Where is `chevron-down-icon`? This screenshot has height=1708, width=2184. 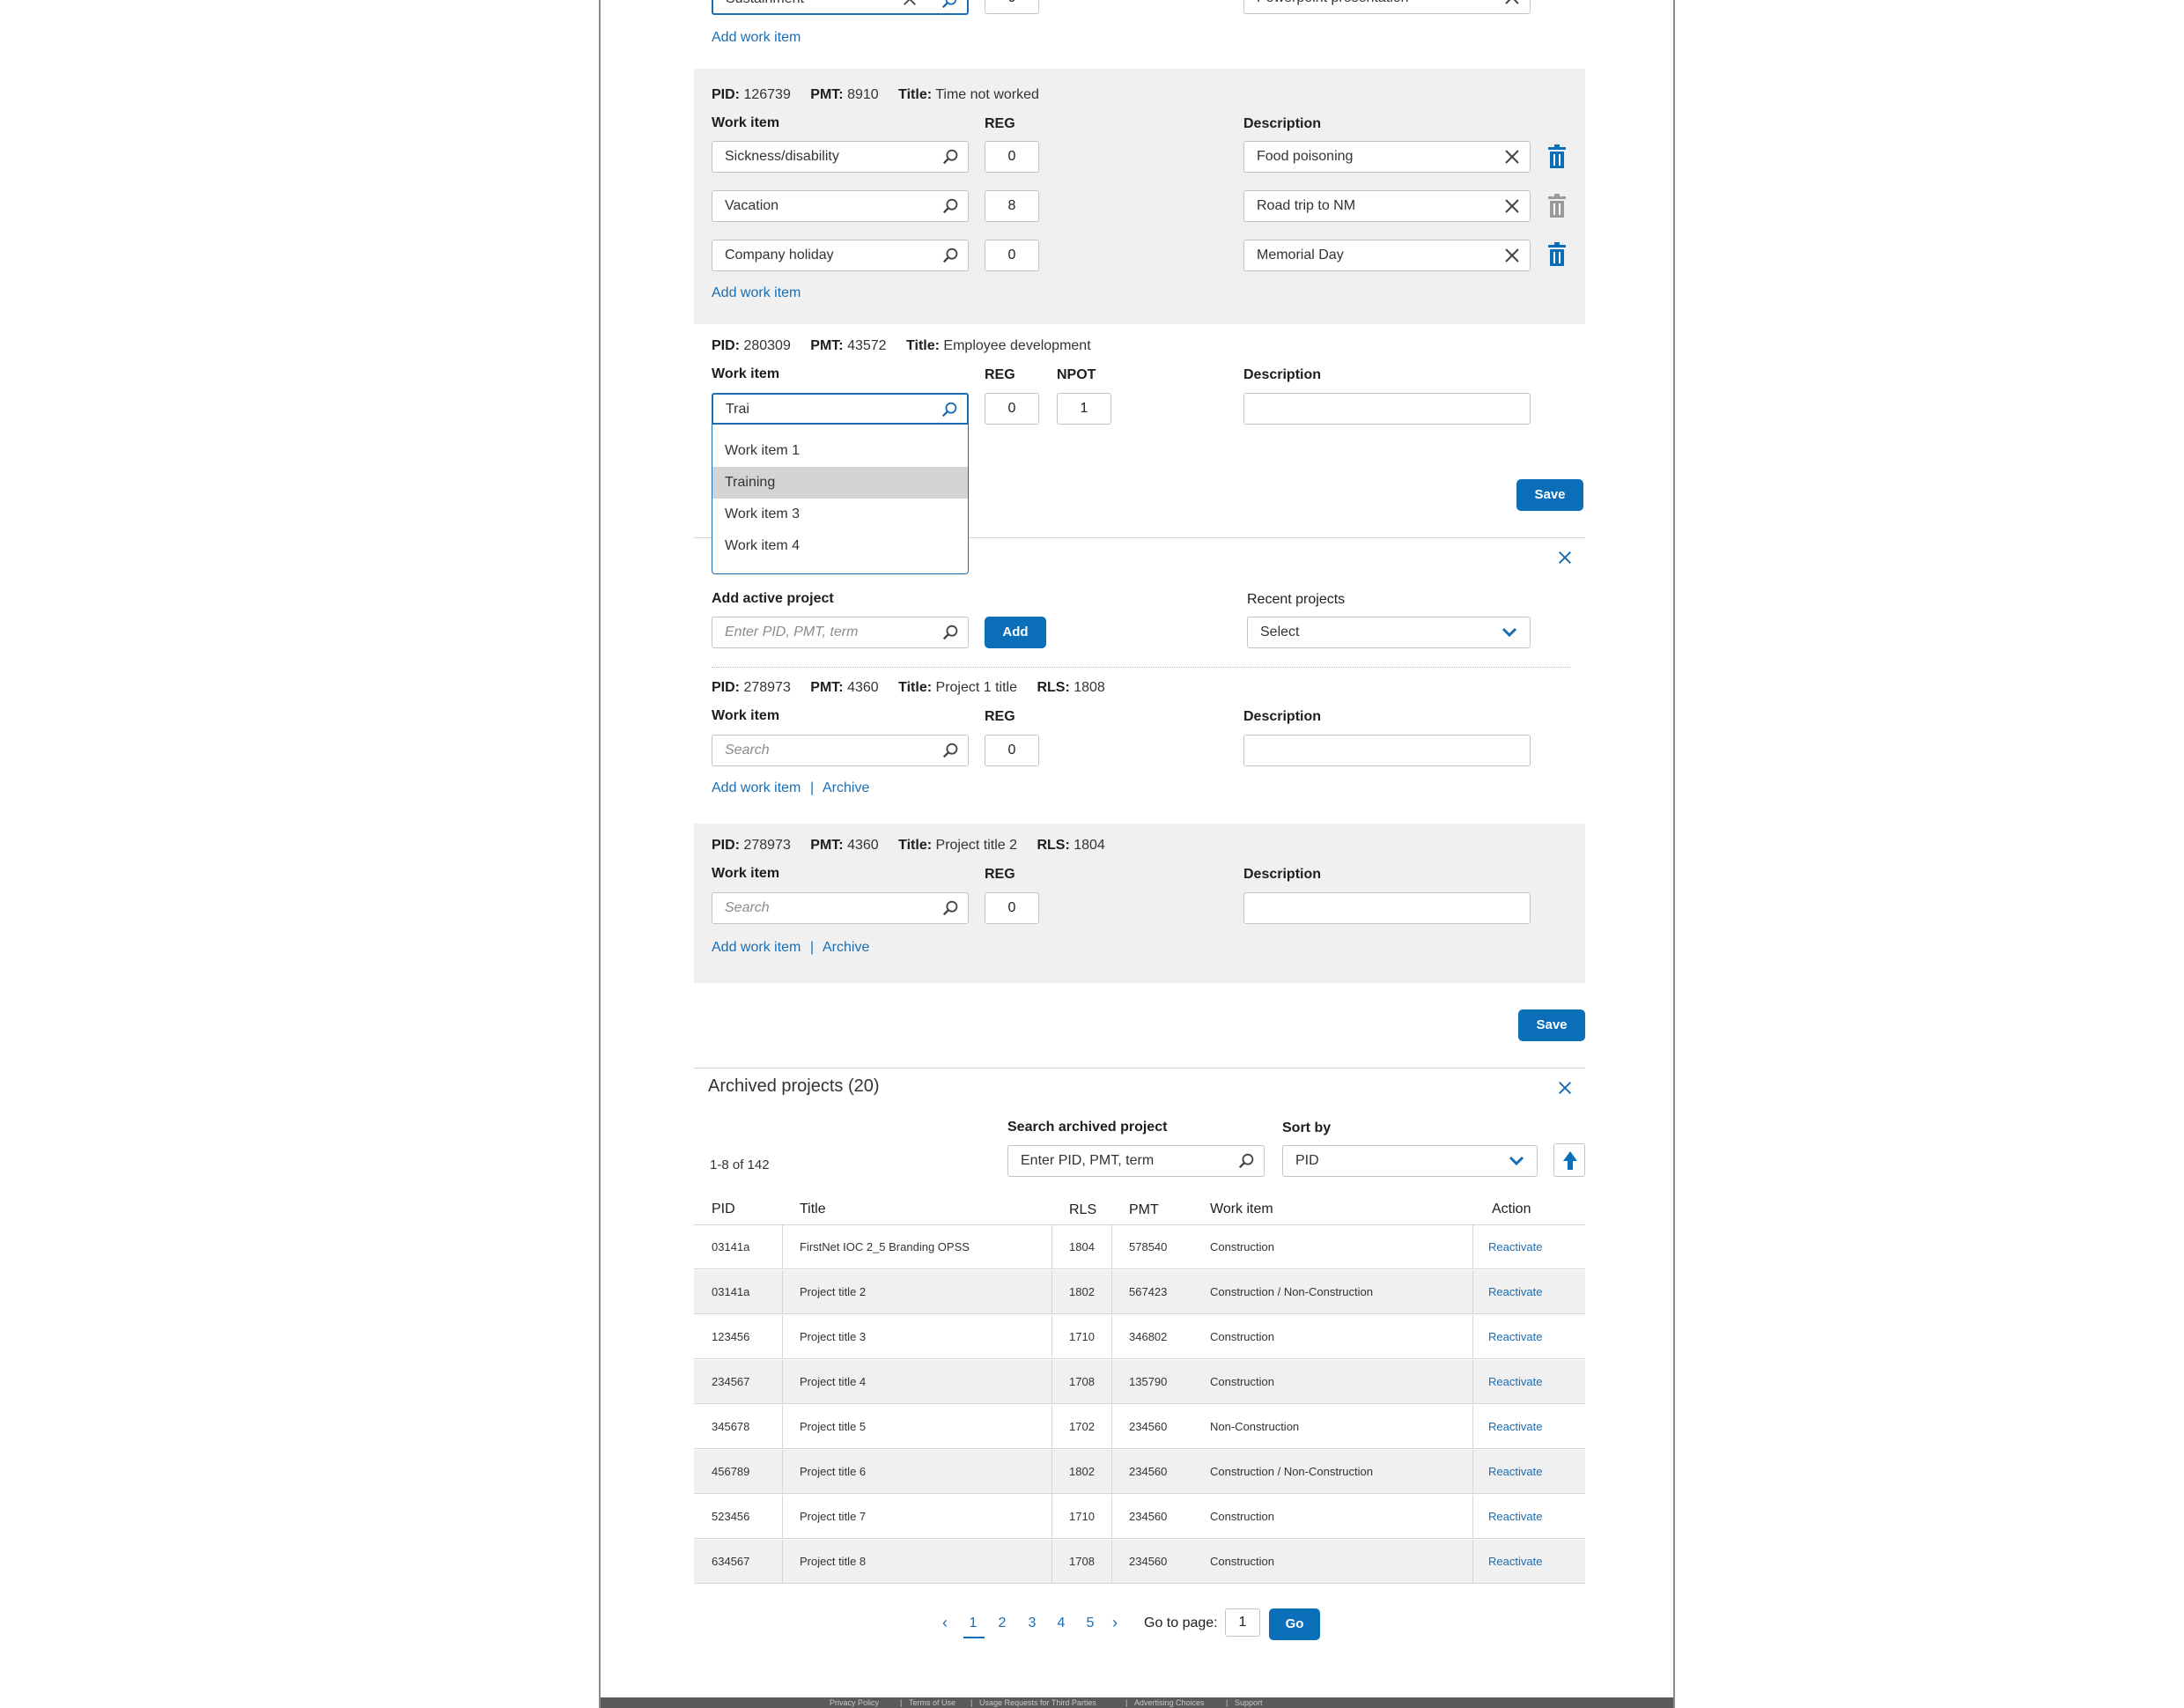 chevron-down-icon is located at coordinates (1509, 632).